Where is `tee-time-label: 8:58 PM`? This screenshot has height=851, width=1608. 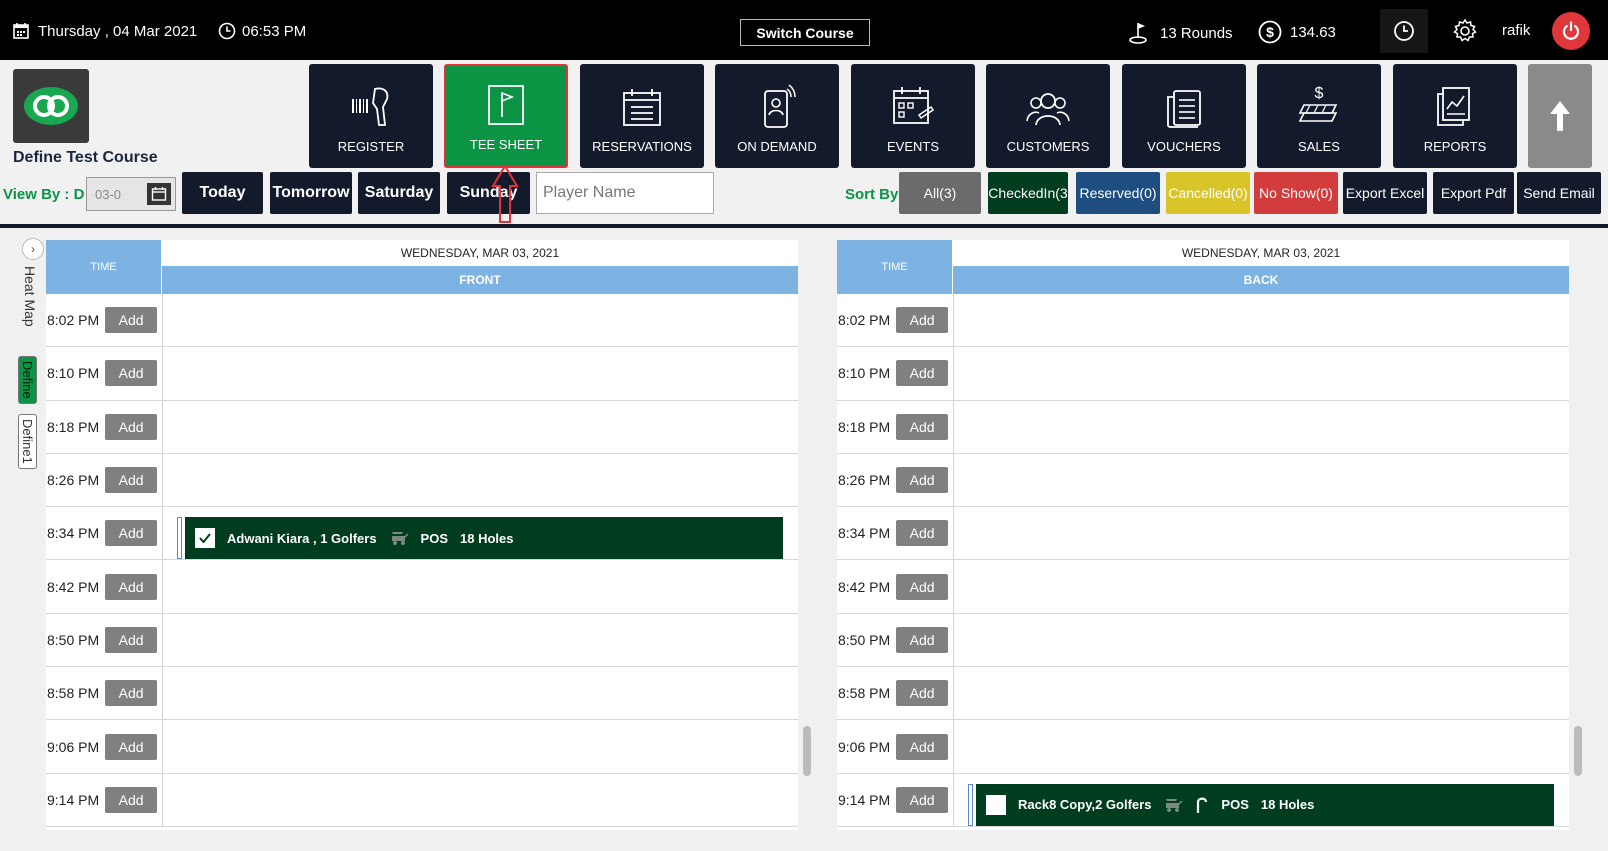 tee-time-label: 8:58 PM is located at coordinates (864, 693).